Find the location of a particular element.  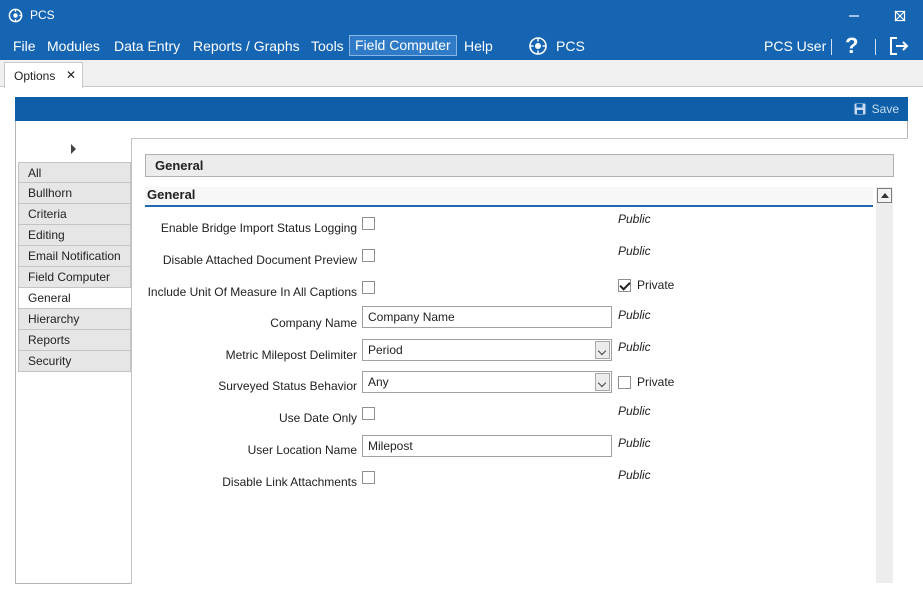

minimize-icon is located at coordinates (854, 16).